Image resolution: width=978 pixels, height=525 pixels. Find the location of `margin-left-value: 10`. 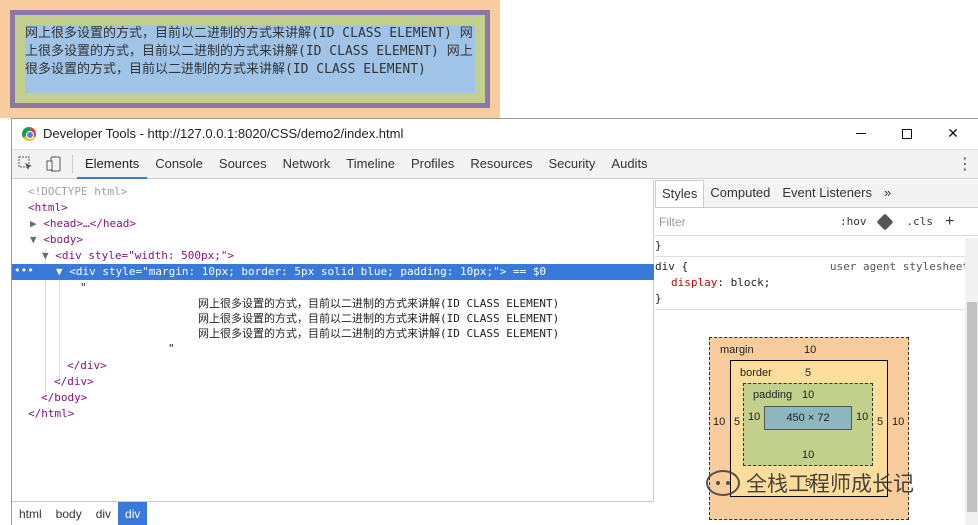

margin-left-value: 10 is located at coordinates (719, 422).